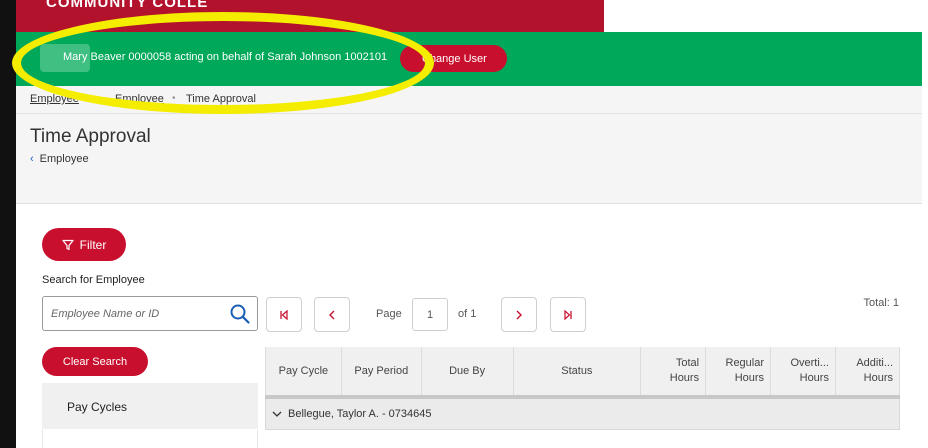 Image resolution: width=928 pixels, height=448 pixels. I want to click on filter-label: Filter, so click(93, 244).